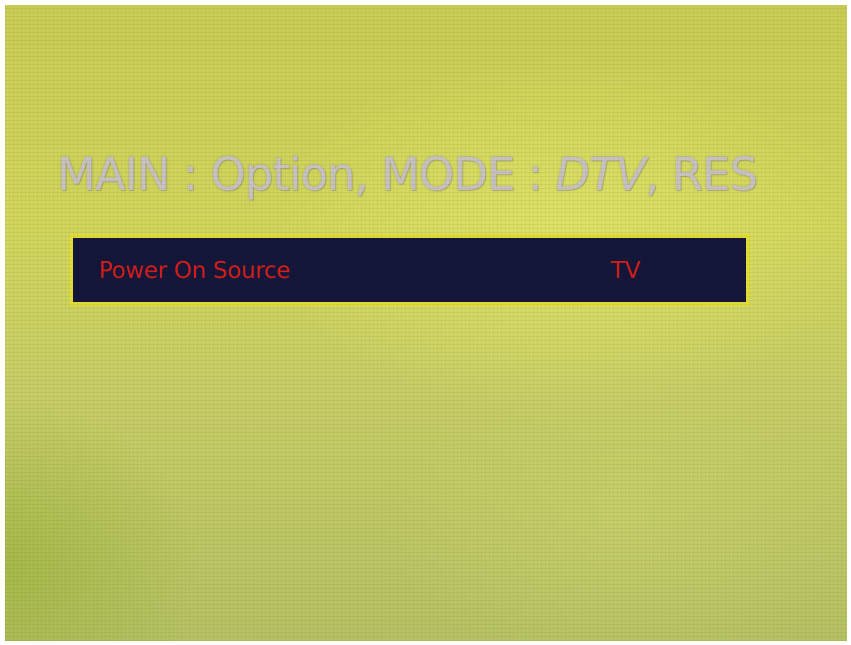  What do you see at coordinates (600, 174) in the screenshot?
I see `status-mode: DTV` at bounding box center [600, 174].